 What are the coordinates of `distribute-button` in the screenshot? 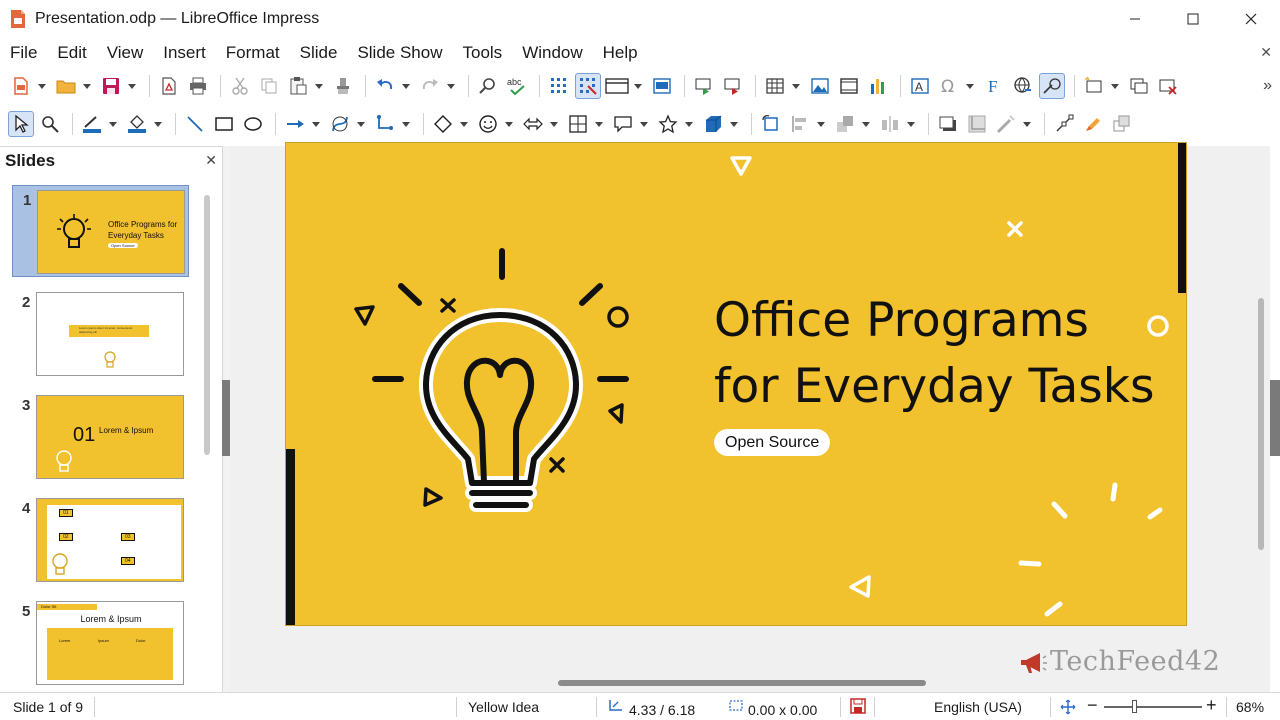 It's located at (890, 124).